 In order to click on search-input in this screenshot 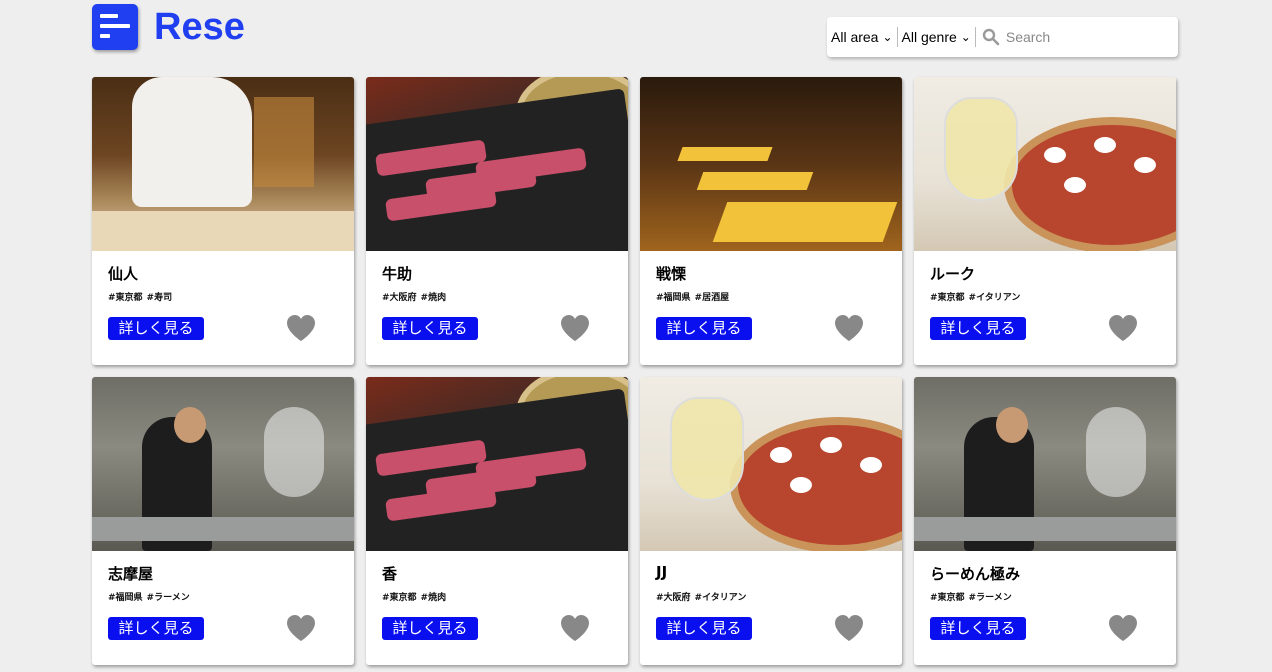, I will do `click(1080, 37)`.